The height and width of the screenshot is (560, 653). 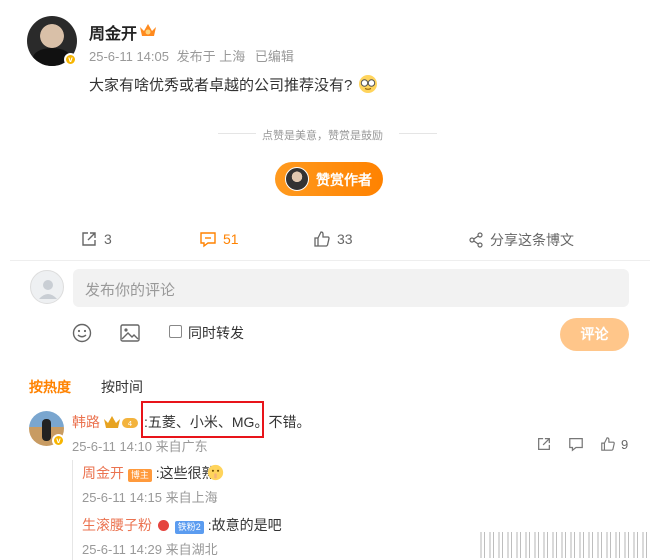 I want to click on section-divider, so click(x=330, y=260).